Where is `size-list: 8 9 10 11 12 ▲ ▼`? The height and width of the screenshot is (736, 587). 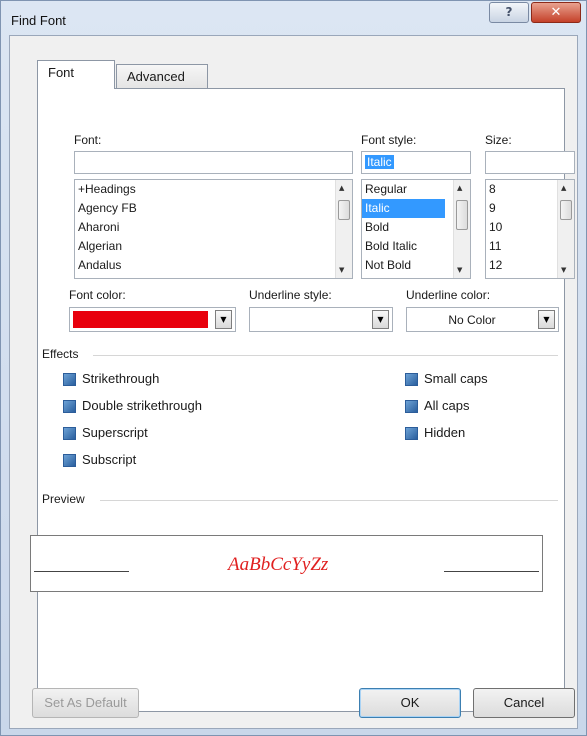
size-list: 8 9 10 11 12 ▲ ▼ is located at coordinates (530, 229).